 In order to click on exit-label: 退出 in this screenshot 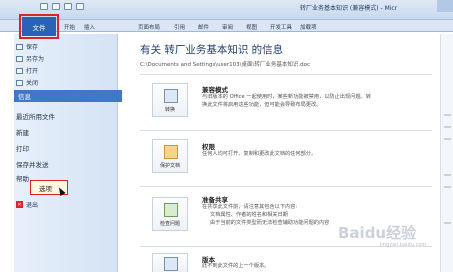, I will do `click(32, 205)`.